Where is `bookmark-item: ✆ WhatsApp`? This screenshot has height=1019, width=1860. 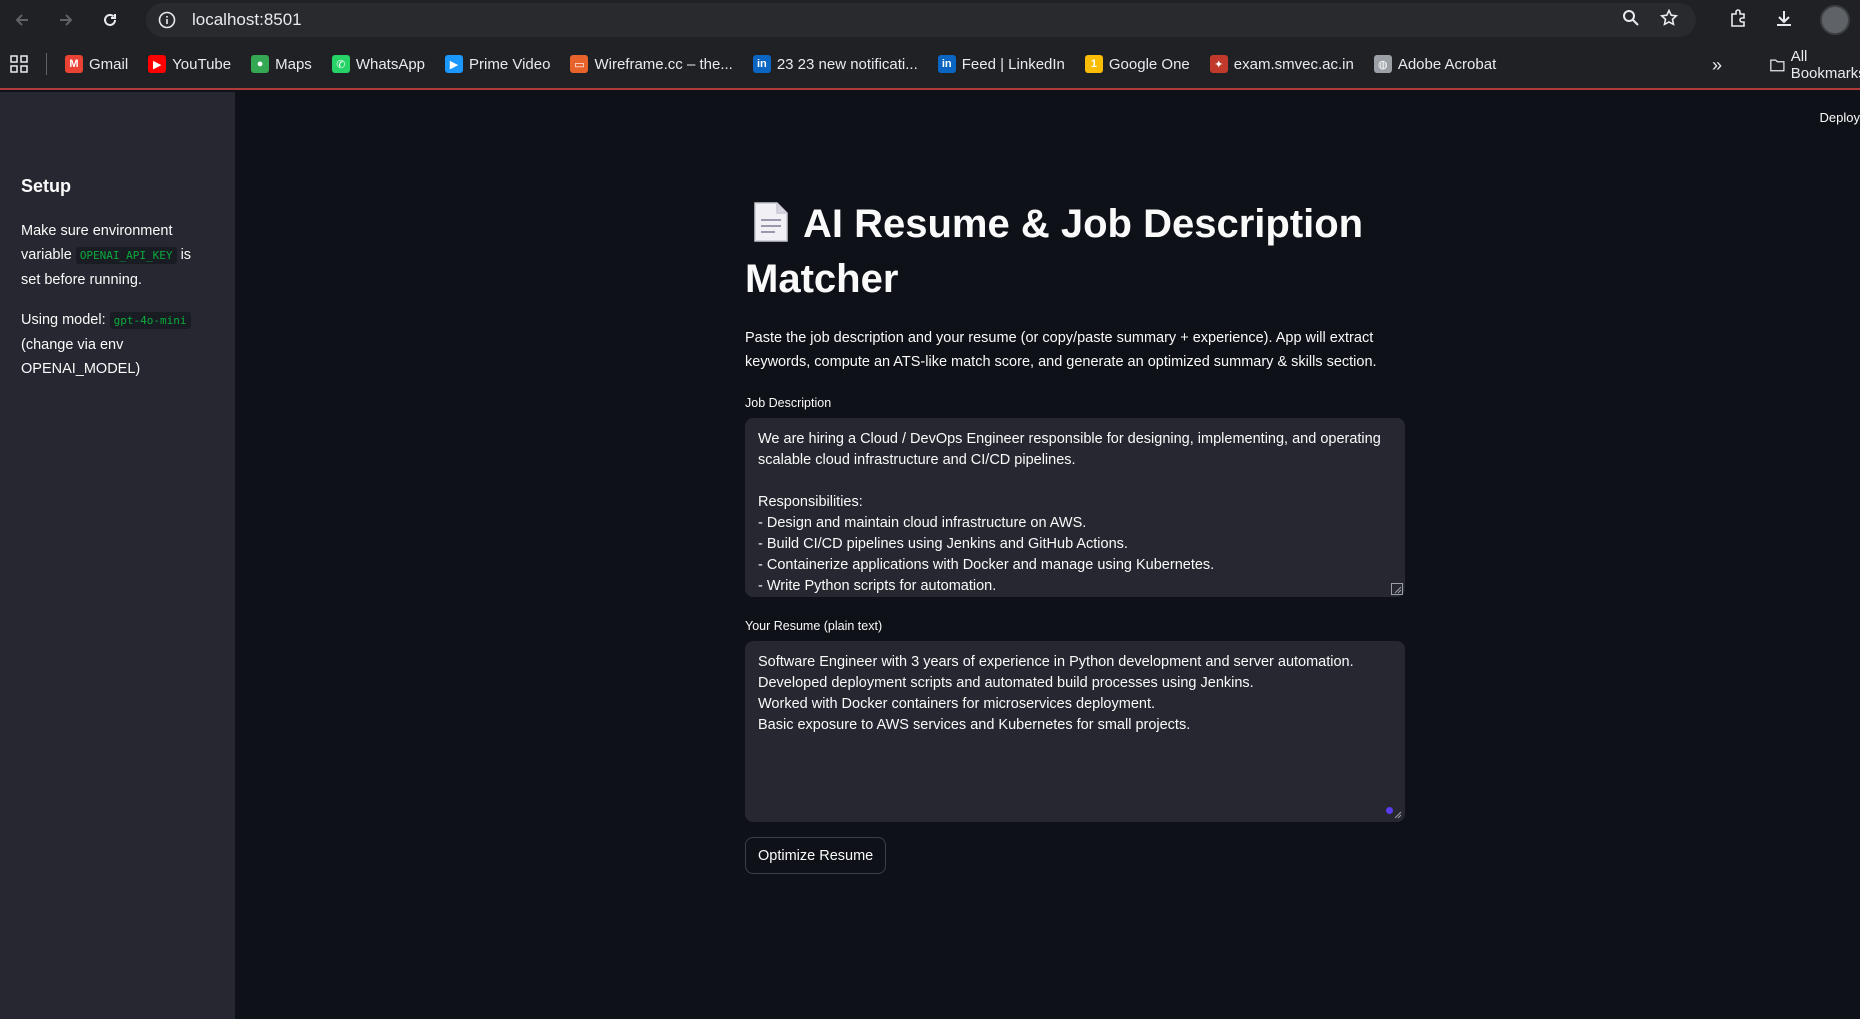
bookmark-item: ✆ WhatsApp is located at coordinates (378, 64).